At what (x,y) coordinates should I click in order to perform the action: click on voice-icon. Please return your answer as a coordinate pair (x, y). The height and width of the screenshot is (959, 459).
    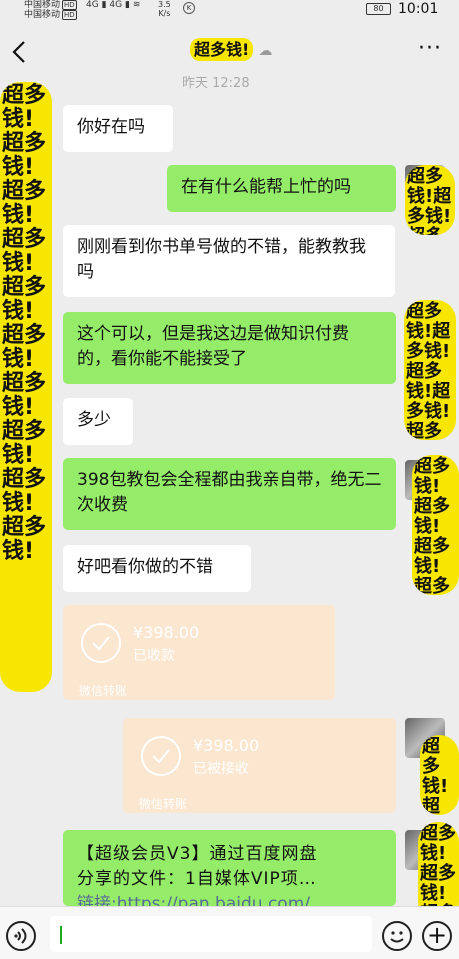
    Looking at the image, I should click on (21, 936).